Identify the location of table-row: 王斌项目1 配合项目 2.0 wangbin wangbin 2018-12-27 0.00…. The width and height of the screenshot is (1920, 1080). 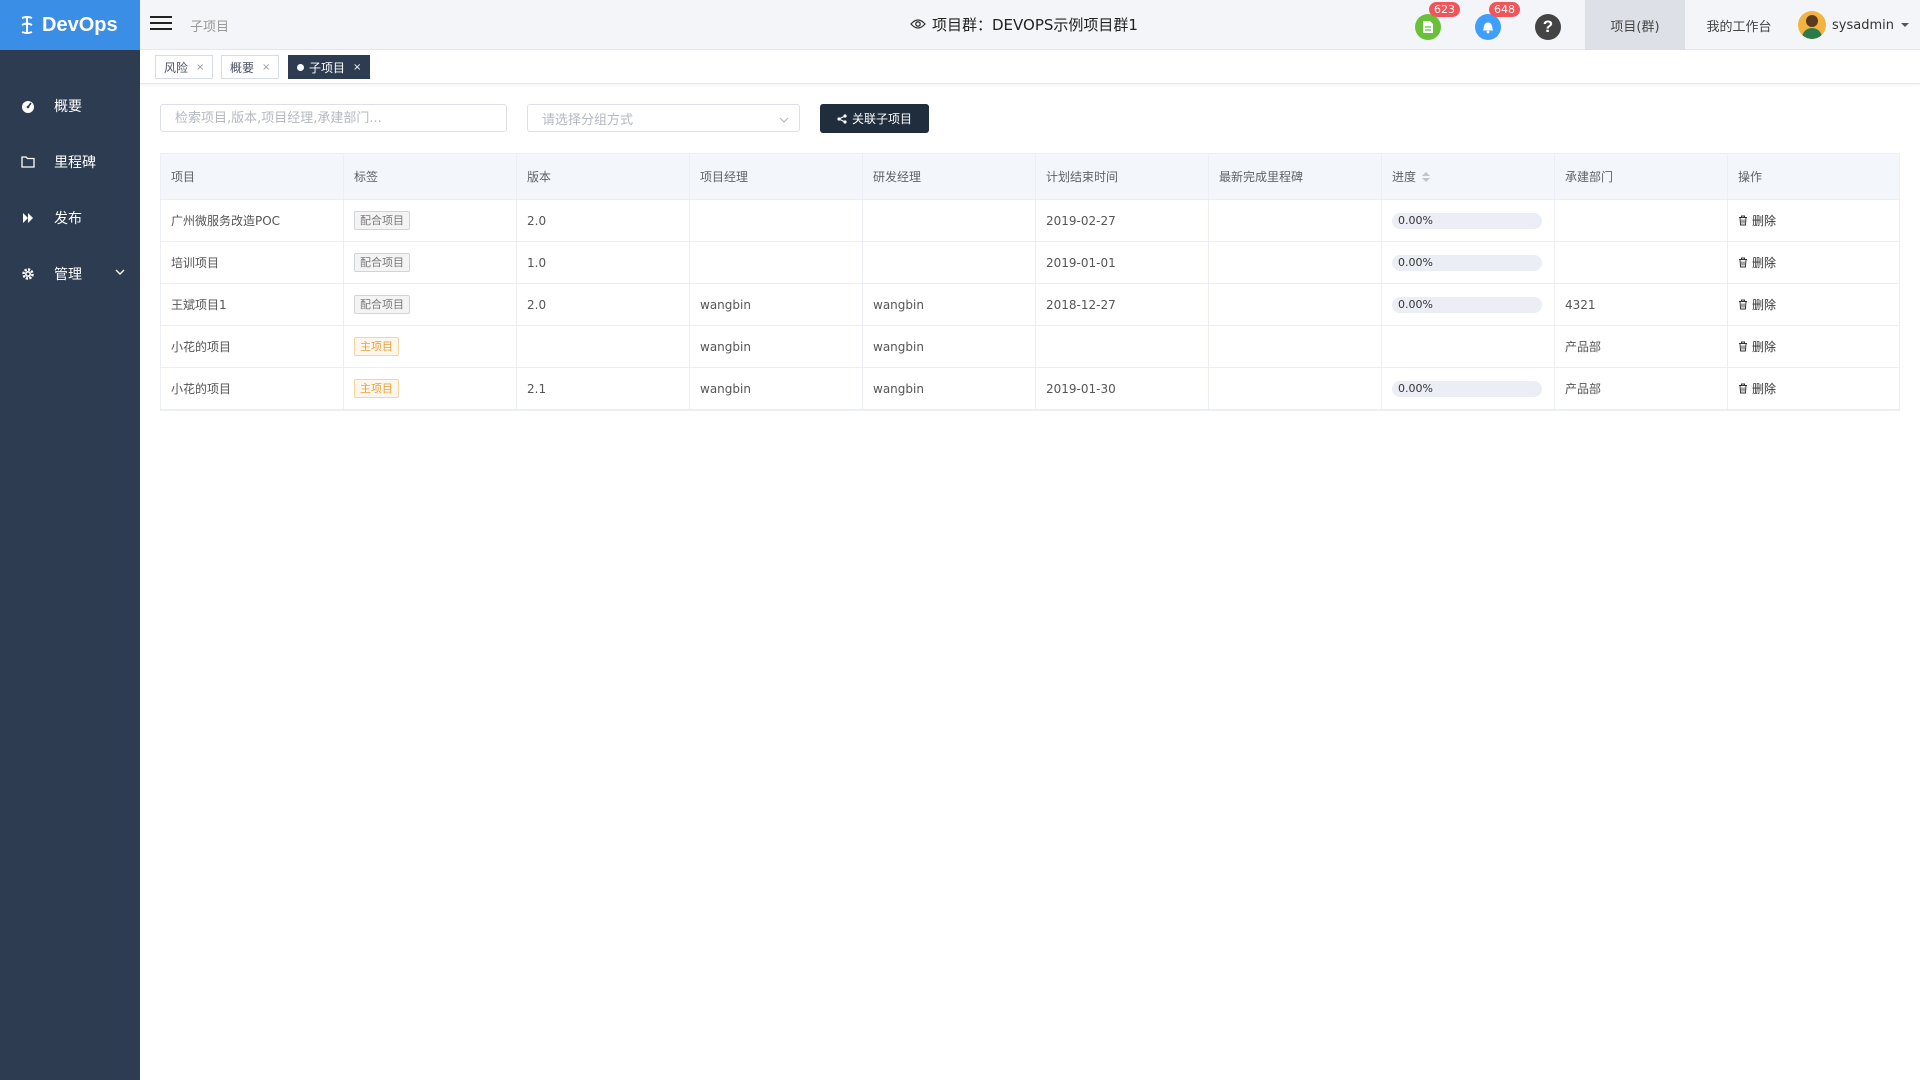
(1030, 305).